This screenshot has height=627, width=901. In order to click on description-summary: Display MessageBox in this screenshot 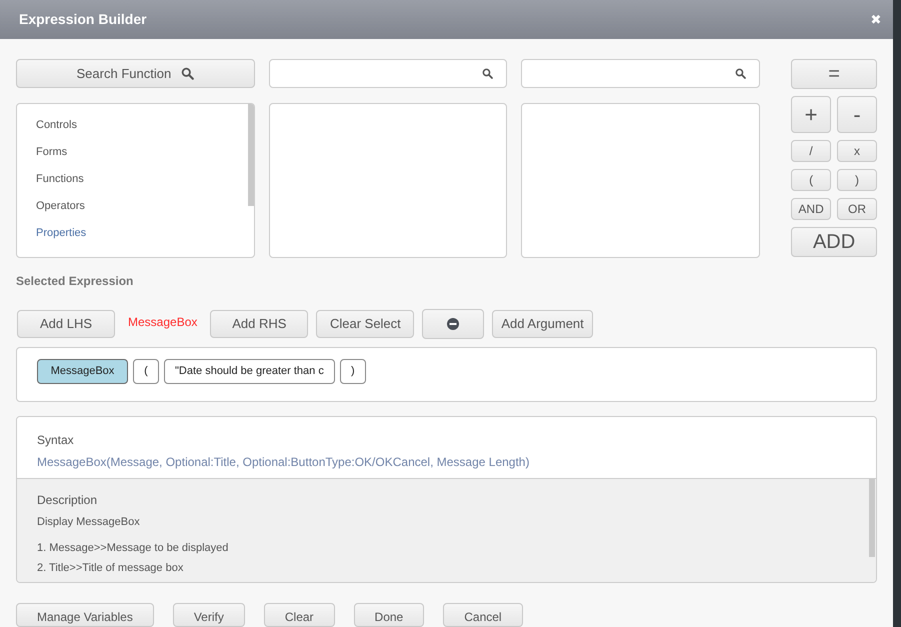, I will do `click(89, 522)`.